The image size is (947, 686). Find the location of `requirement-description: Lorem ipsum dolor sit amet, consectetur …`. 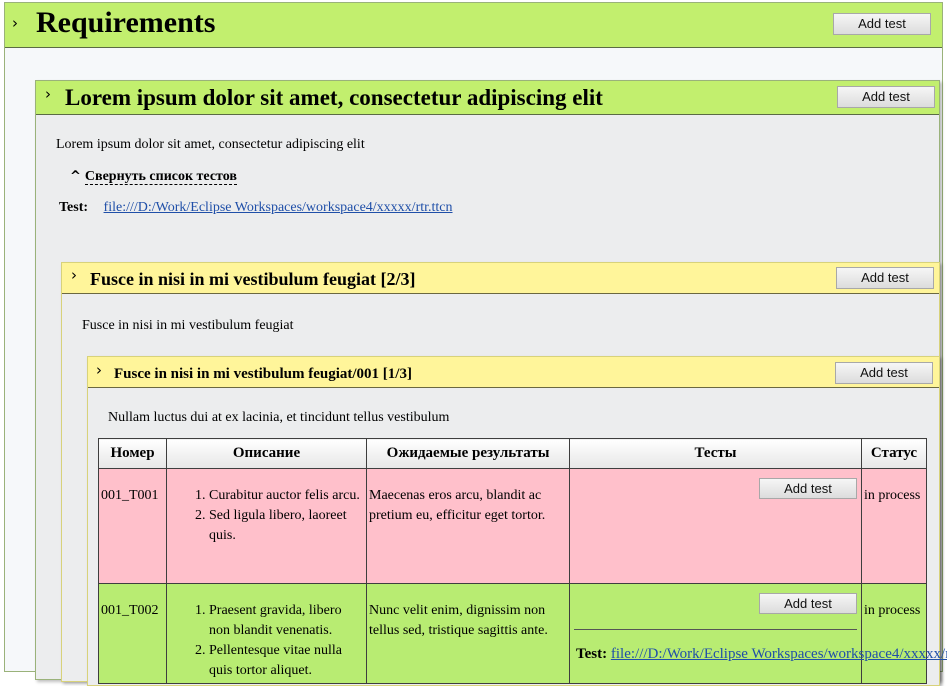

requirement-description: Lorem ipsum dolor sit amet, consectetur … is located at coordinates (210, 144).